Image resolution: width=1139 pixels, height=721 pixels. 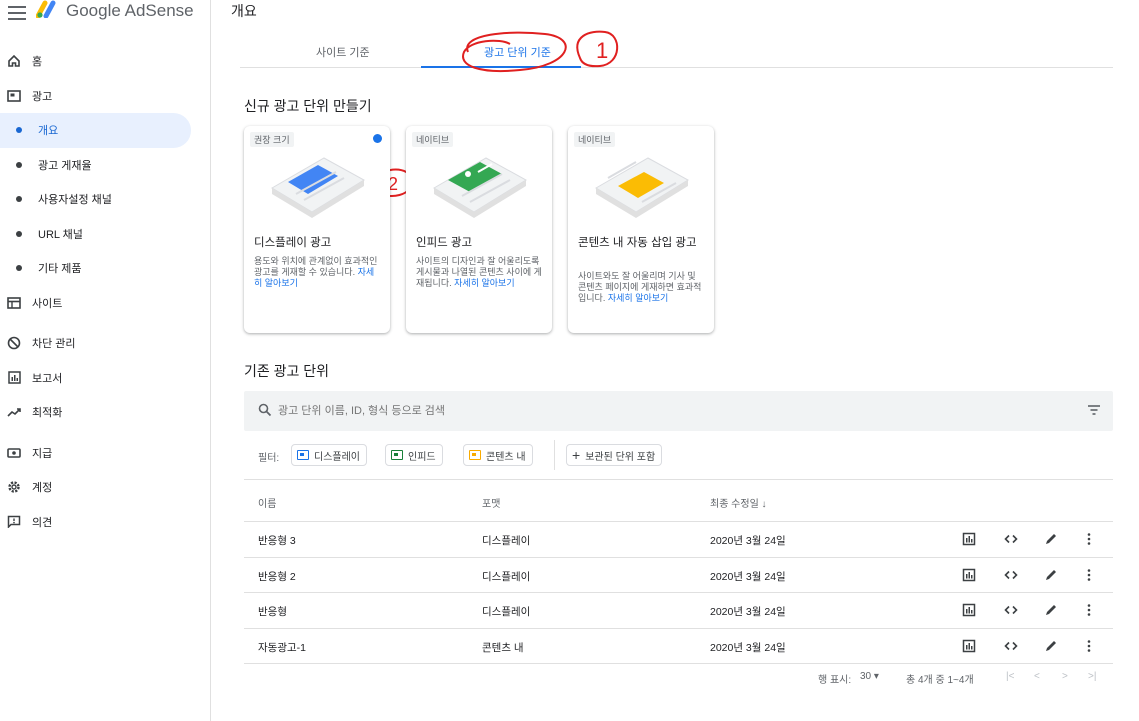 What do you see at coordinates (244, 11) in the screenshot?
I see `page-title: 개요` at bounding box center [244, 11].